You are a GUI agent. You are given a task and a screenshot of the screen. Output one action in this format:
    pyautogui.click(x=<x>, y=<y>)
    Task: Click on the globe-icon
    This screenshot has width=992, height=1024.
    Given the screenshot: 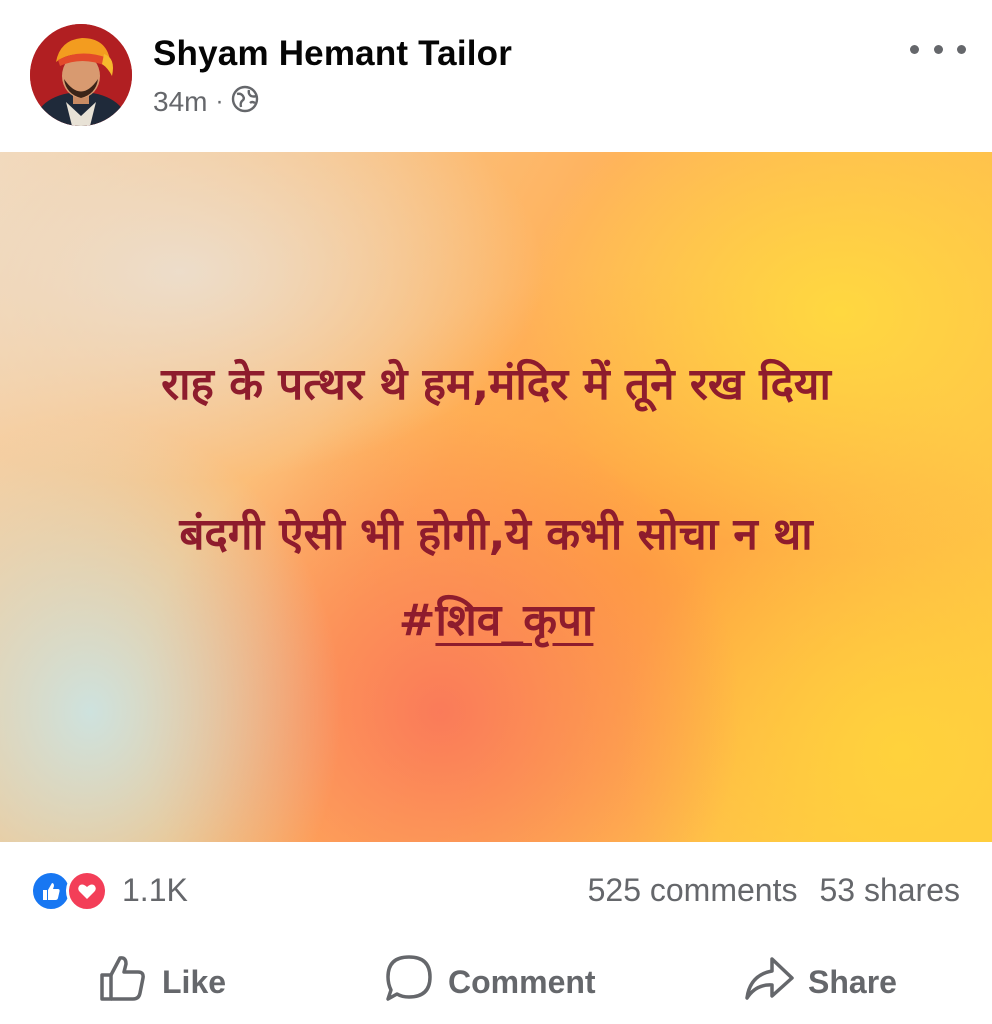 What is the action you would take?
    pyautogui.click(x=245, y=102)
    